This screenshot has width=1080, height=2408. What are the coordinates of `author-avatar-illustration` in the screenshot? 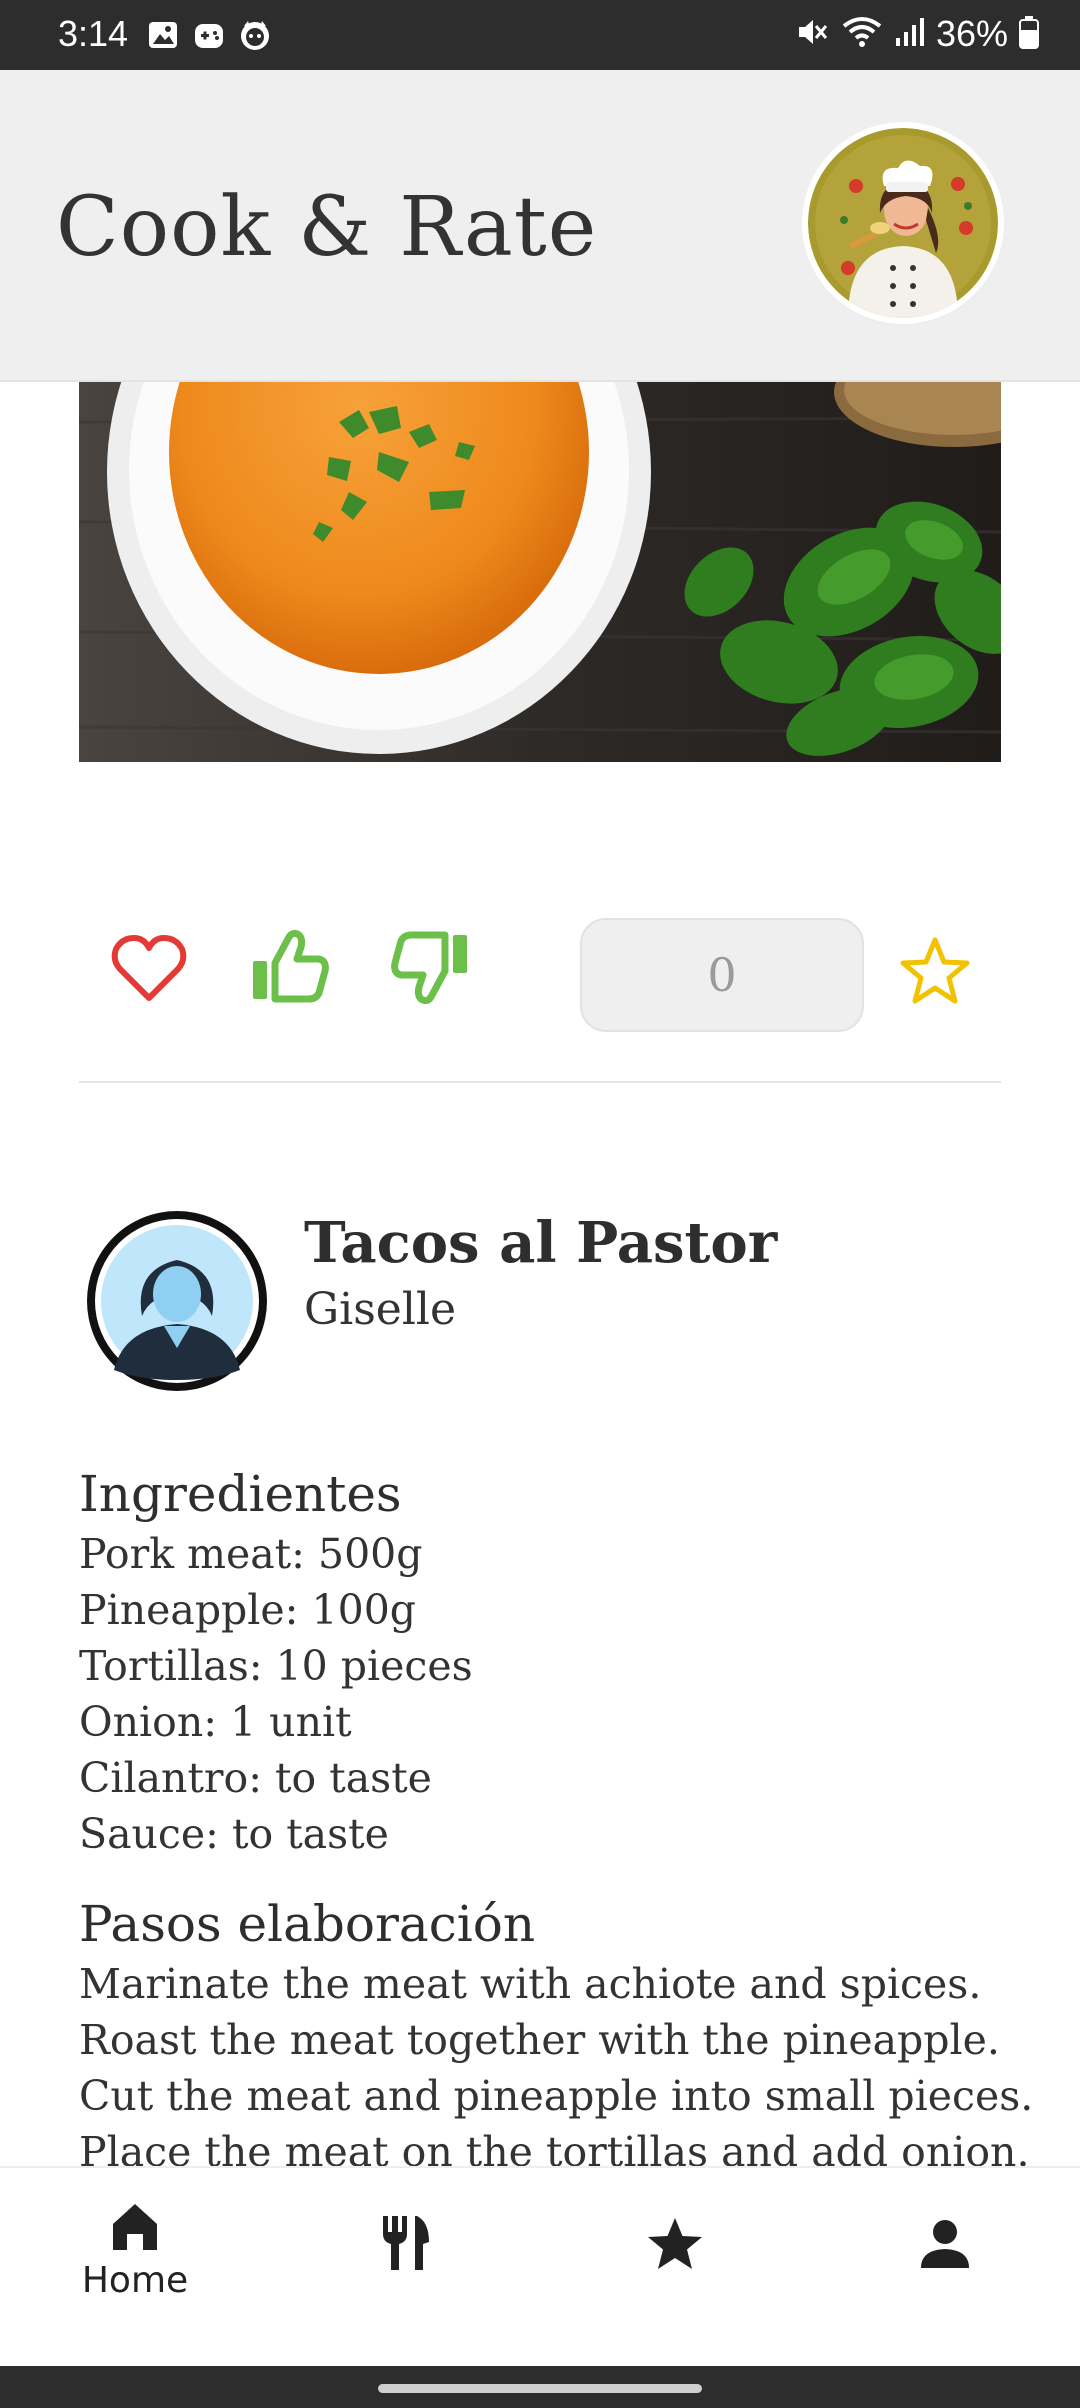 It's located at (177, 1301).